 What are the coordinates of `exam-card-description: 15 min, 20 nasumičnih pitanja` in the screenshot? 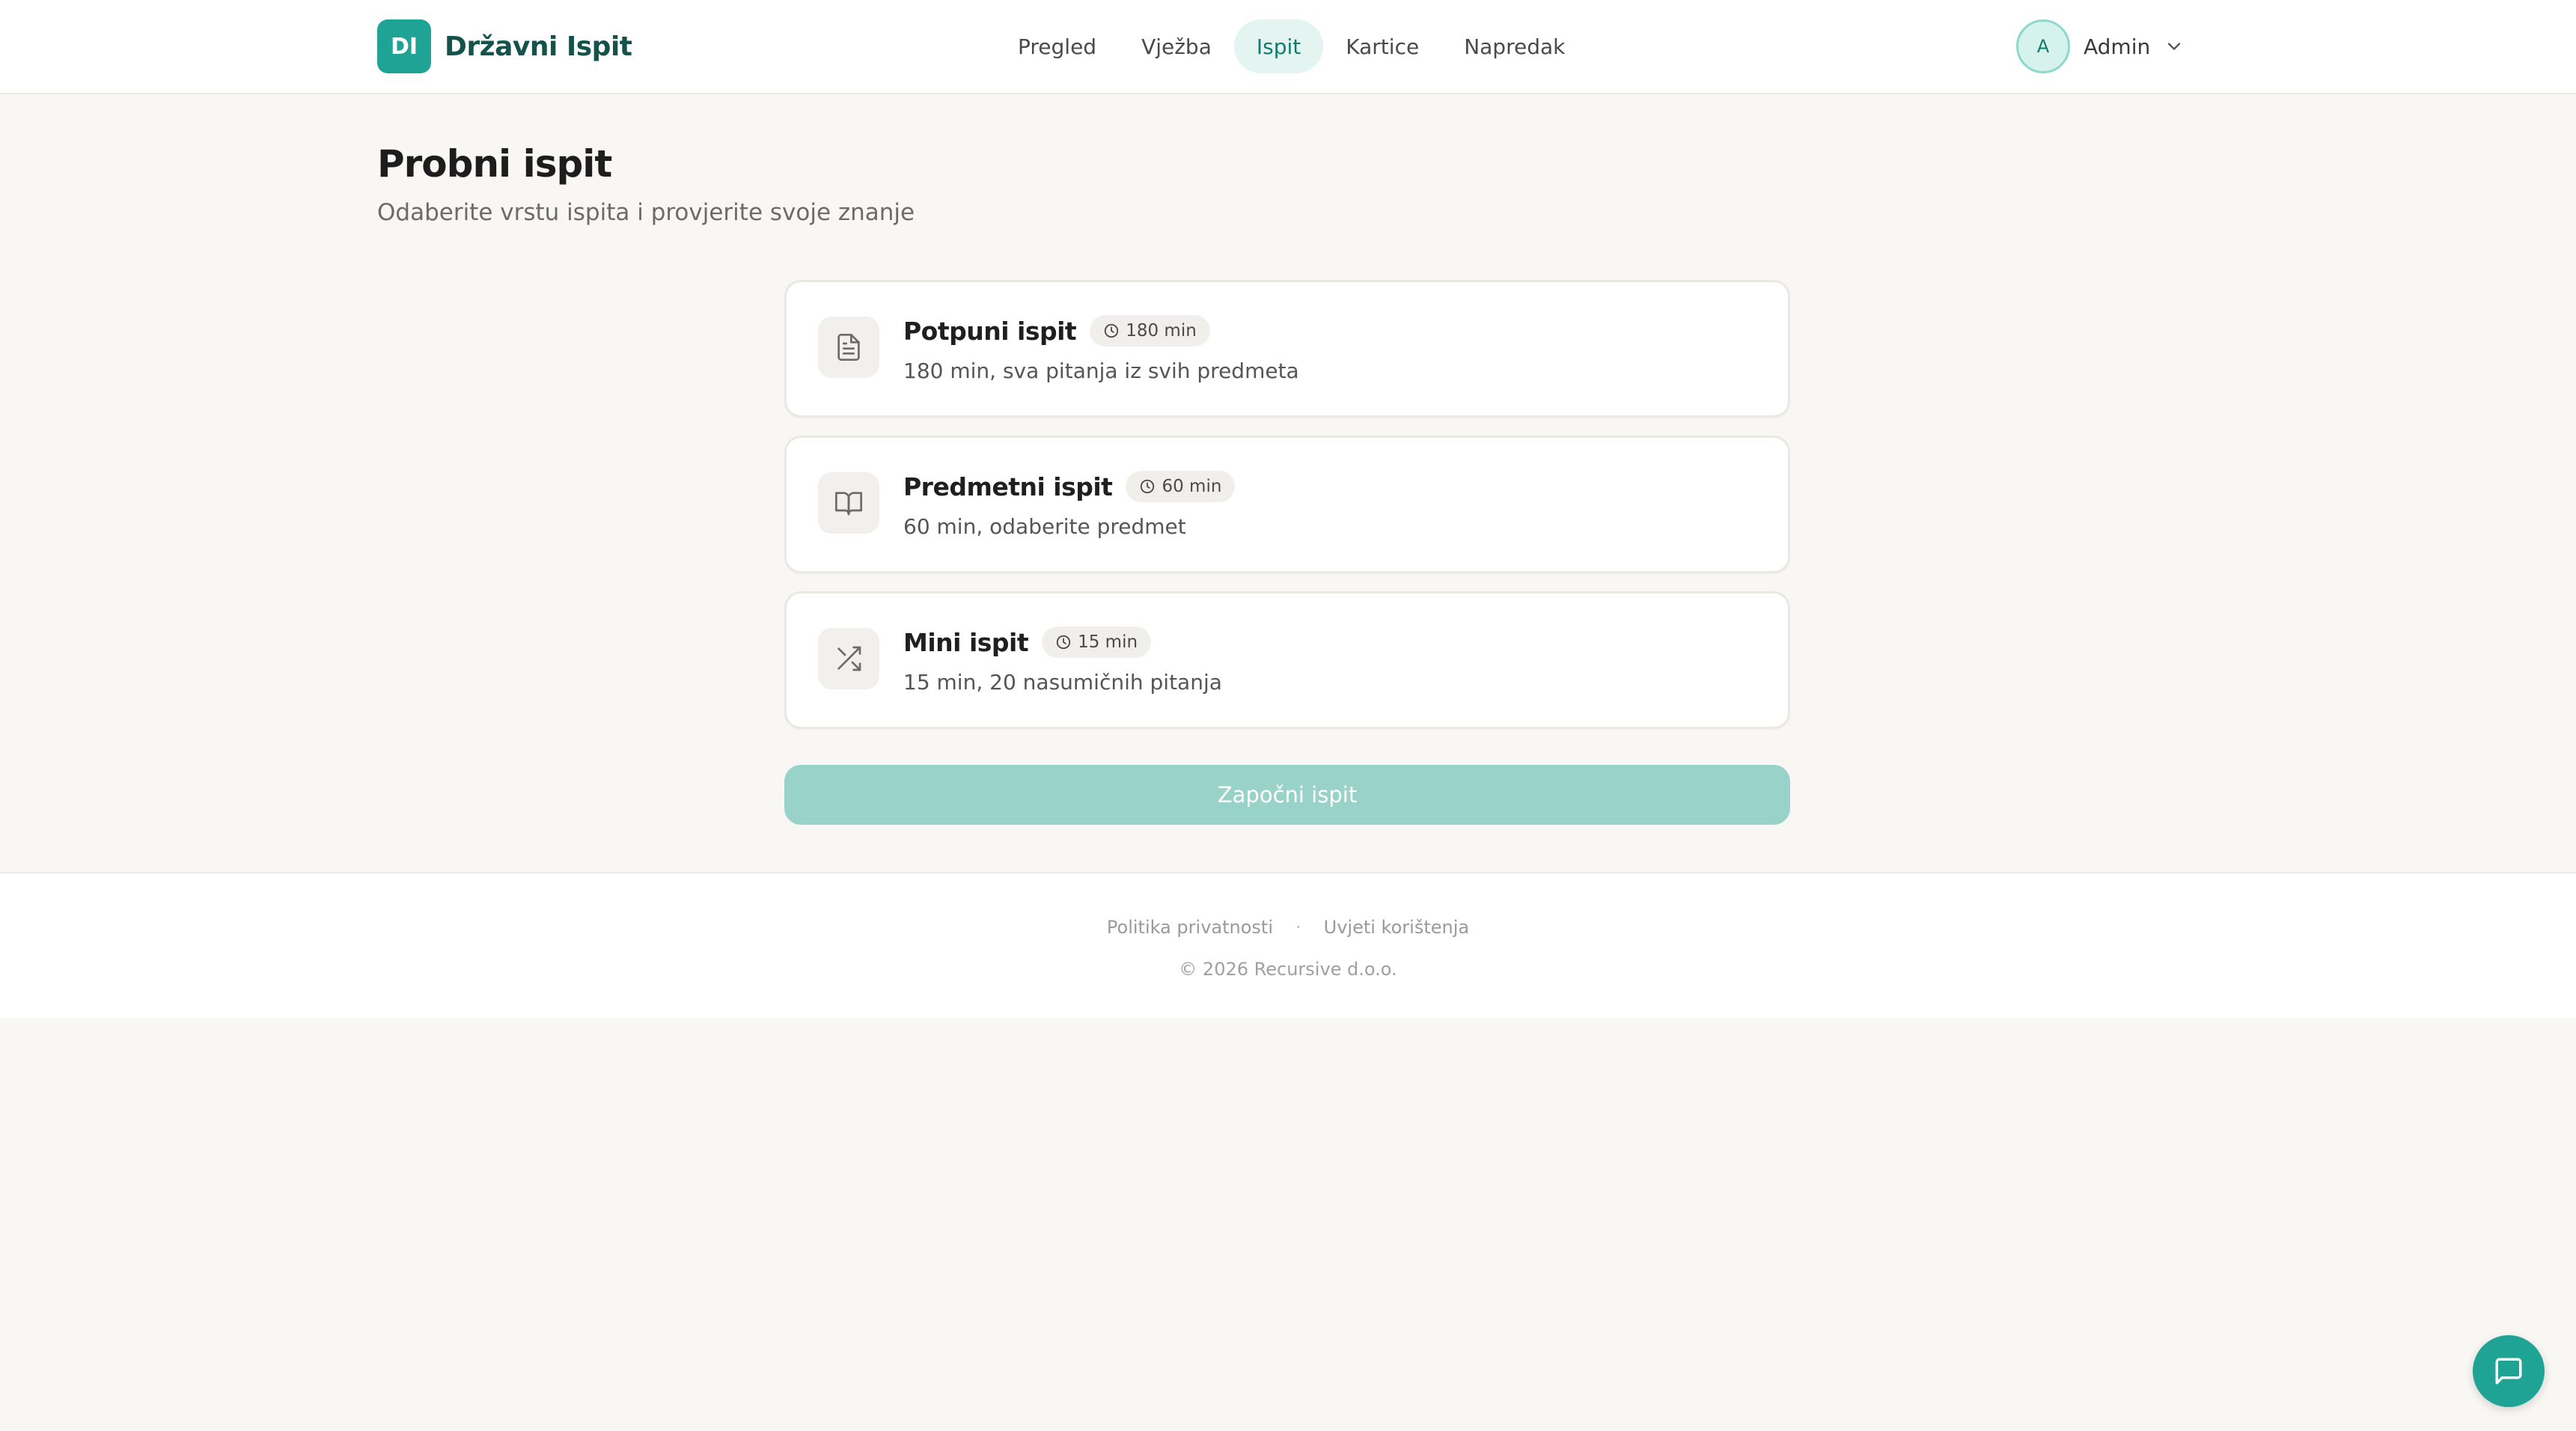 It's located at (1062, 682).